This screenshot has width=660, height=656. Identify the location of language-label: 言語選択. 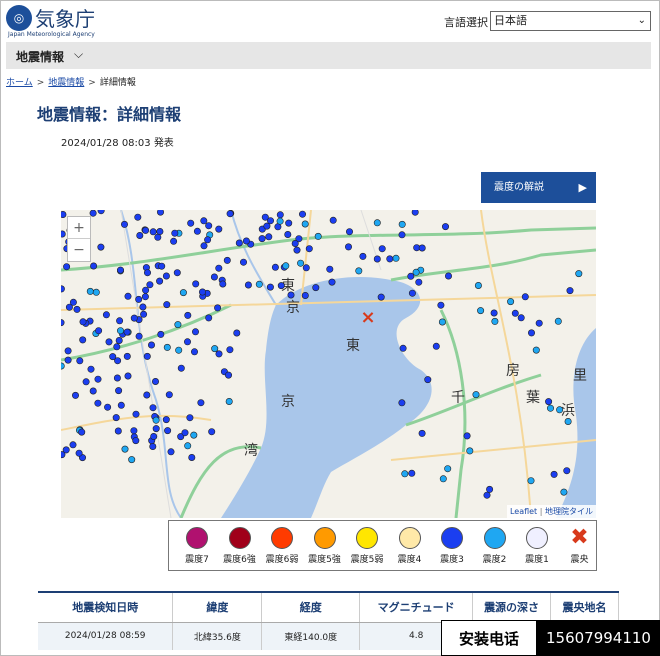
(466, 22).